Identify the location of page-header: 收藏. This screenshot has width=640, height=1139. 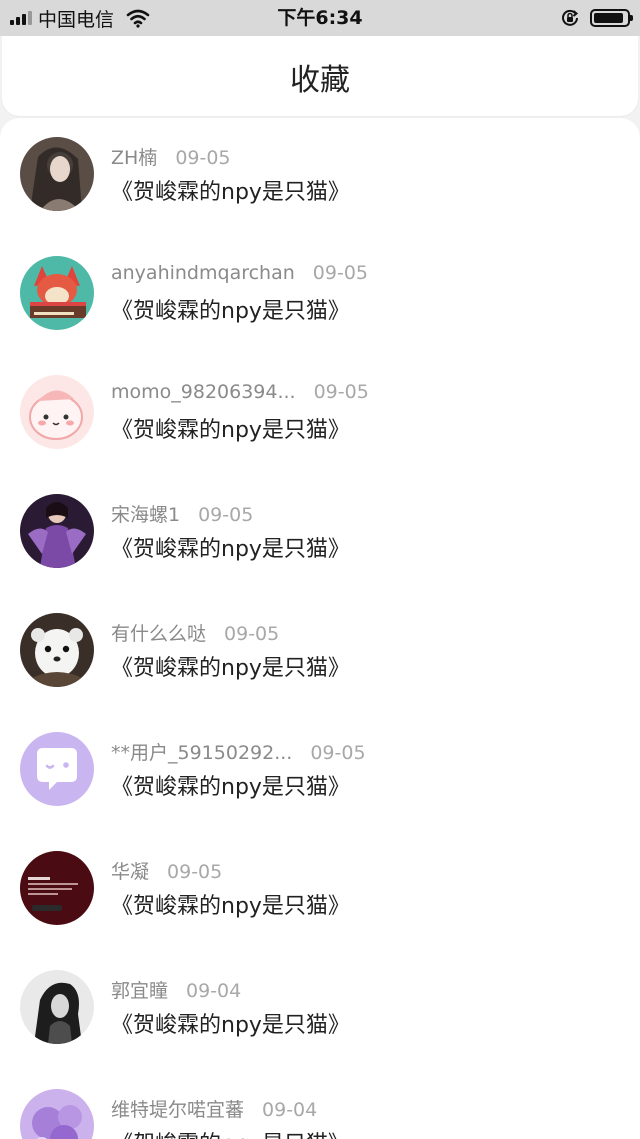
(320, 76).